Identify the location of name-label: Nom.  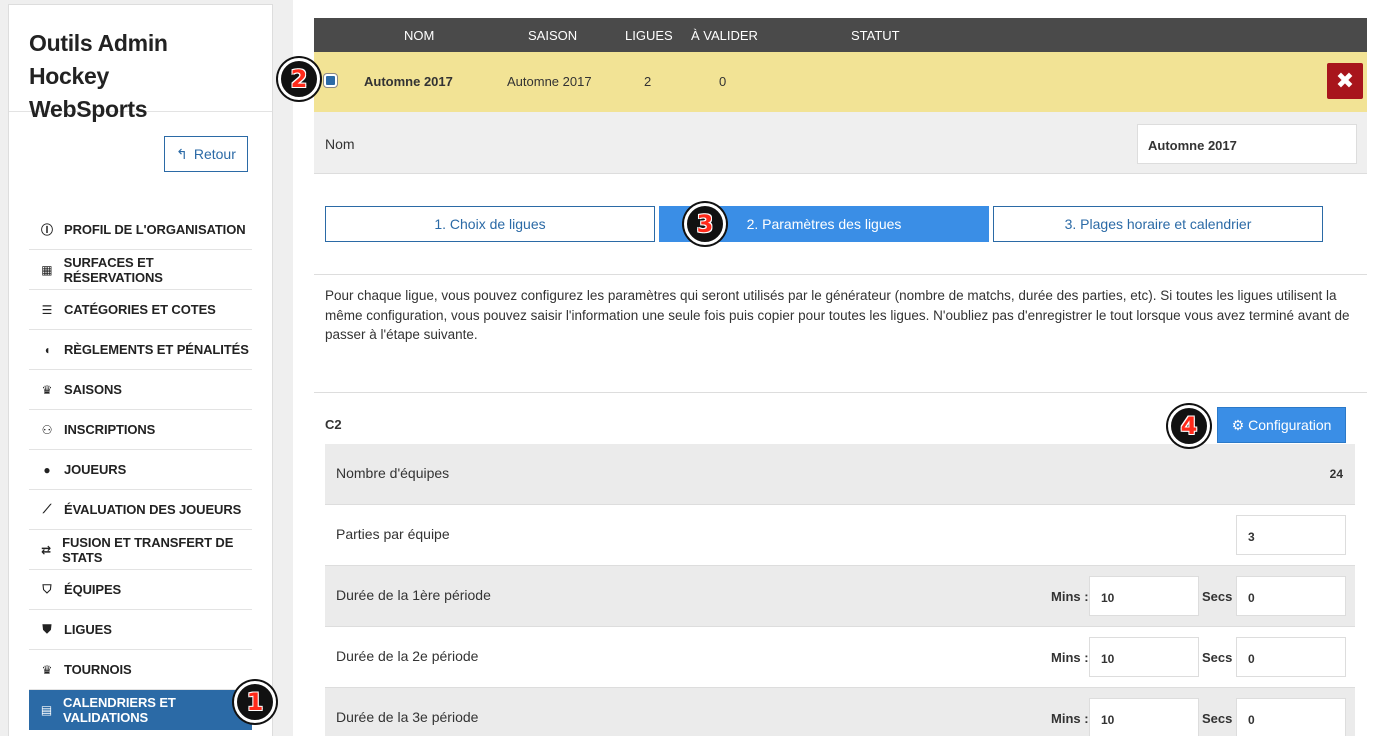
(340, 144).